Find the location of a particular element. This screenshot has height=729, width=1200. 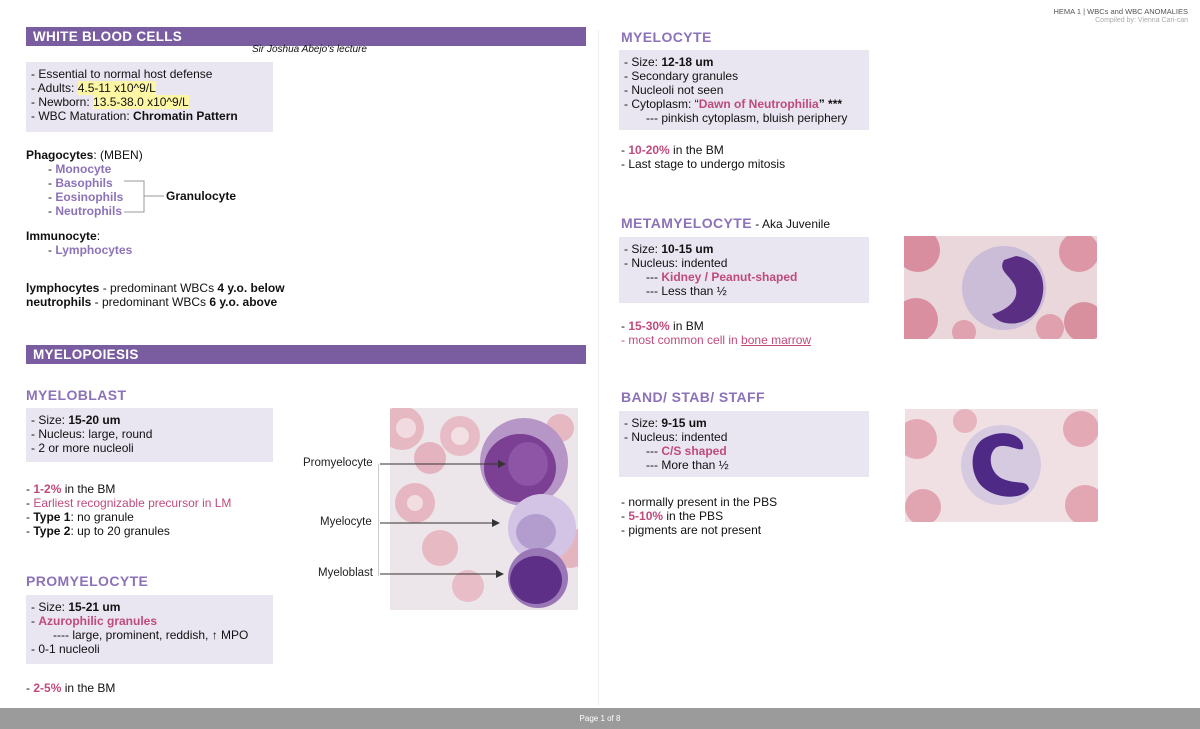

metamyelocyte-pct: - 15-30% in BM is located at coordinates (662, 326).